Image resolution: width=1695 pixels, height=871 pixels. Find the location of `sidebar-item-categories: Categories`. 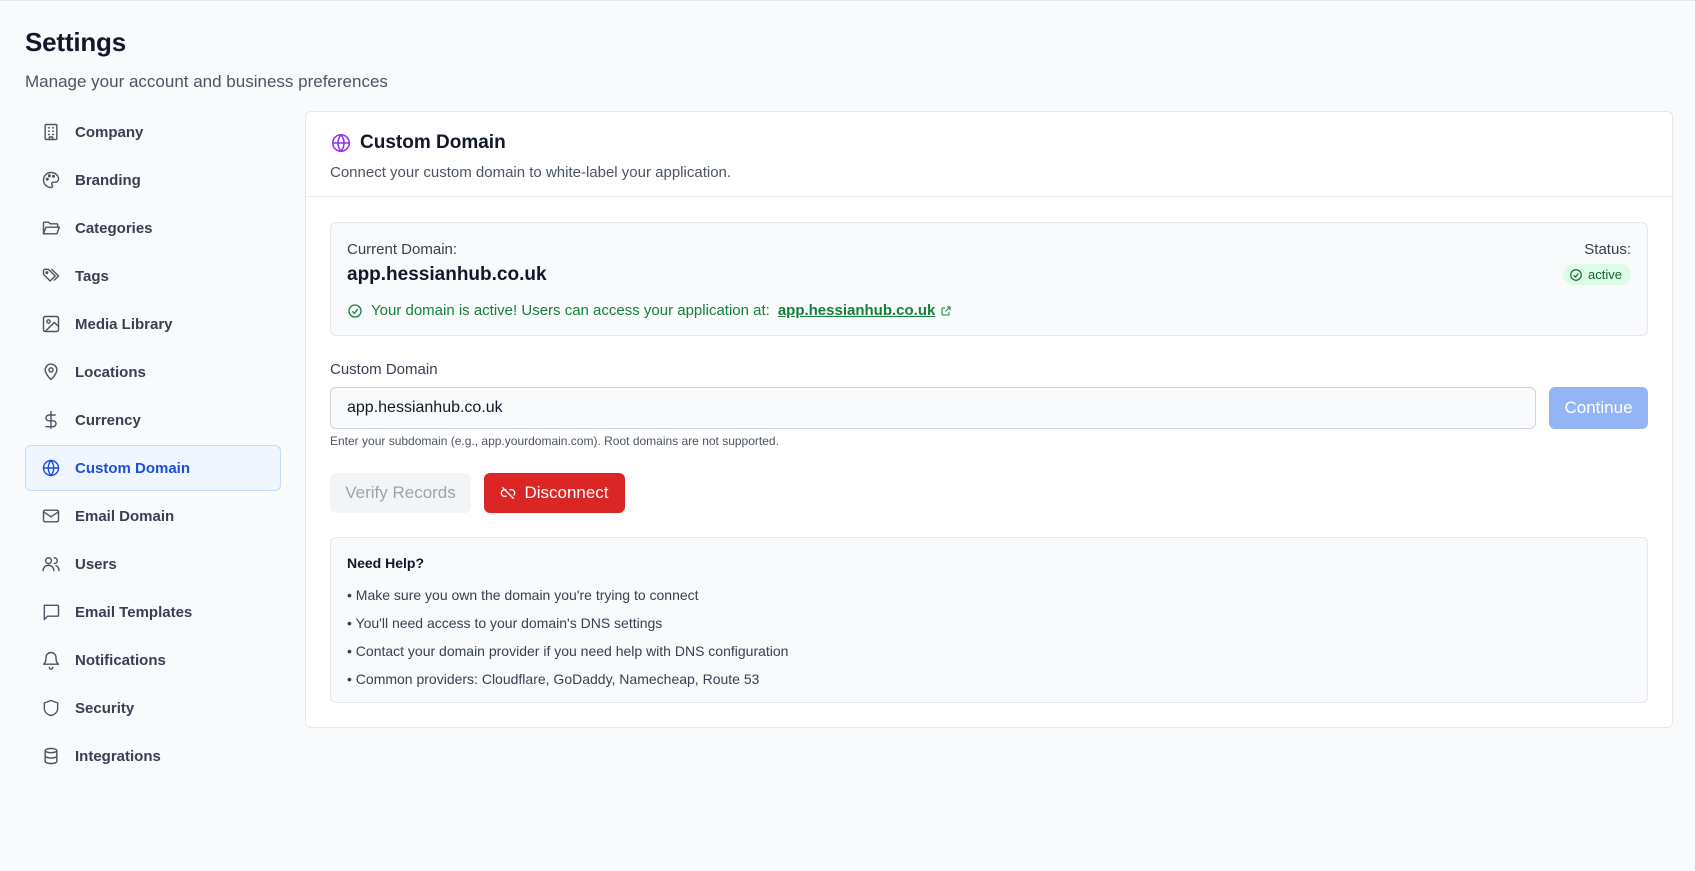

sidebar-item-categories: Categories is located at coordinates (153, 228).